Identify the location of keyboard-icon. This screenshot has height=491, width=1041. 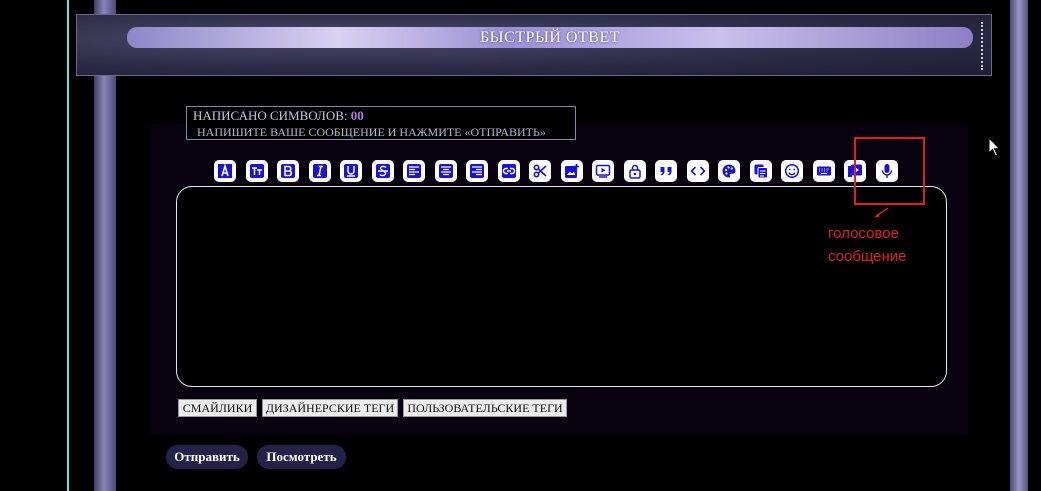
(823, 171).